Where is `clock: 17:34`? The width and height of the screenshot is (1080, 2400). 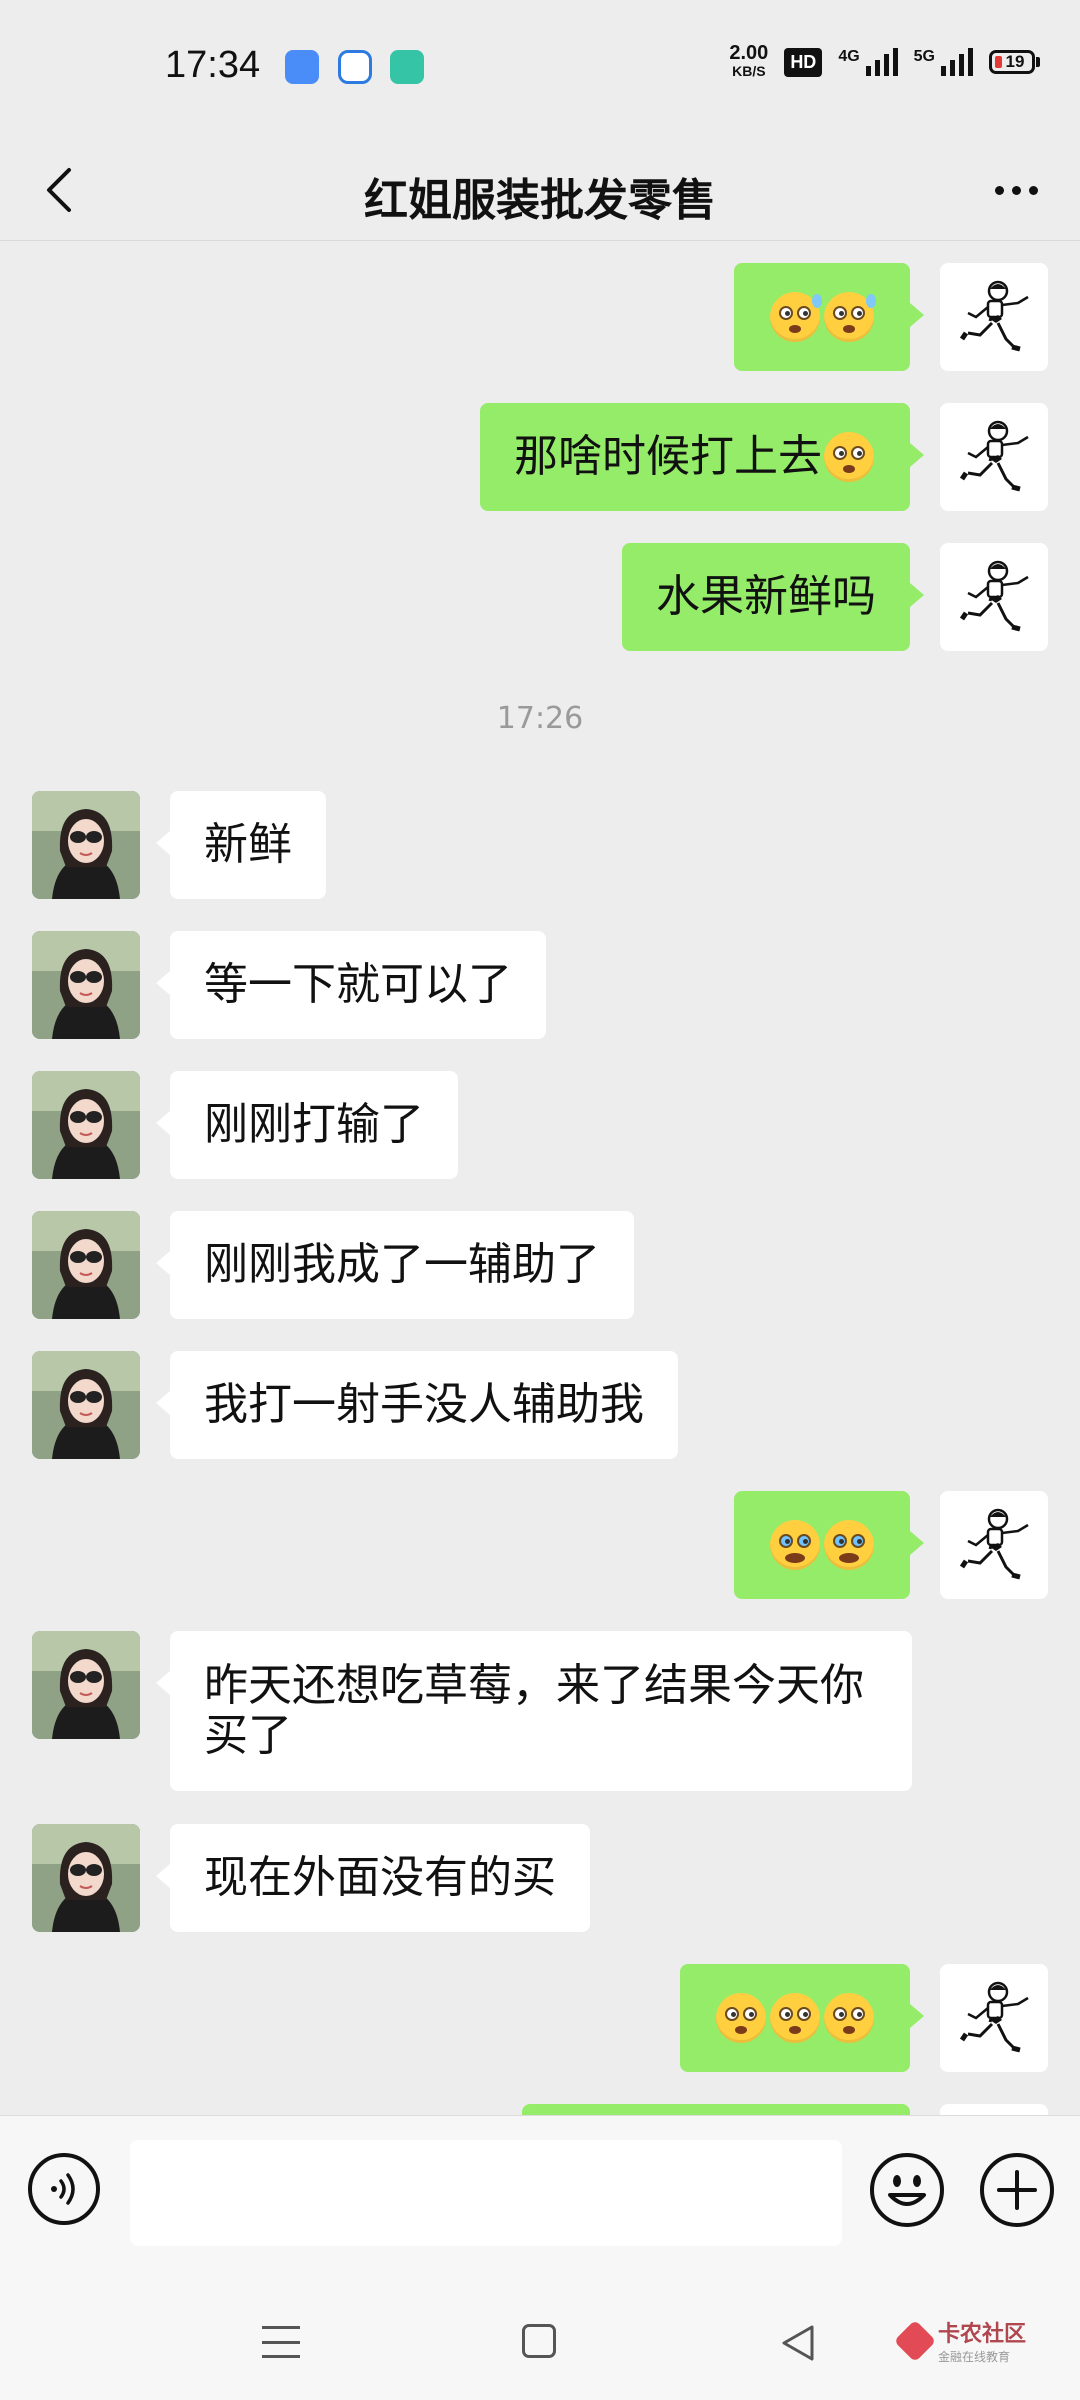 clock: 17:34 is located at coordinates (213, 65).